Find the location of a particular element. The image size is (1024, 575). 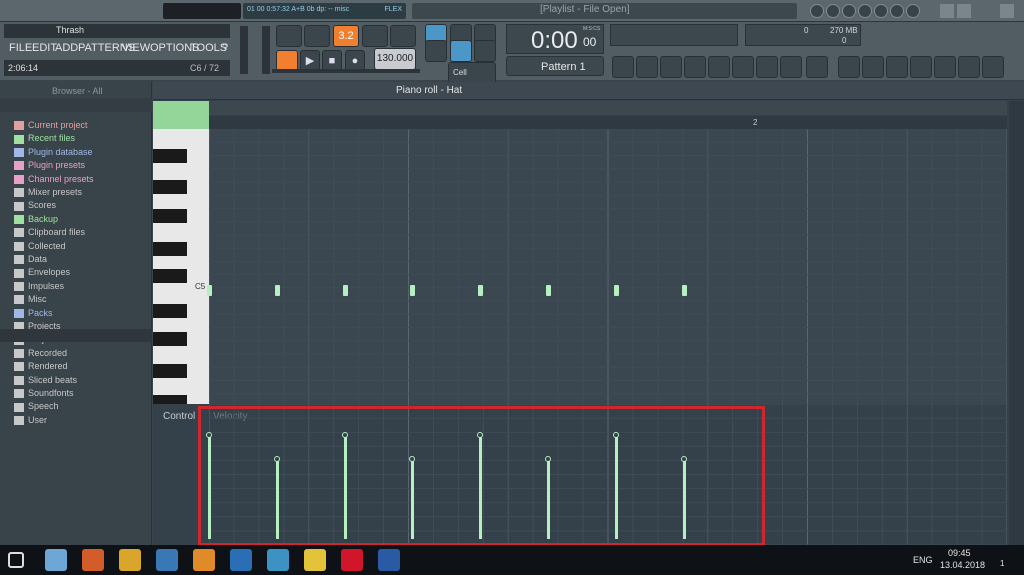

browser-item: Clipboard files is located at coordinates (49, 233).